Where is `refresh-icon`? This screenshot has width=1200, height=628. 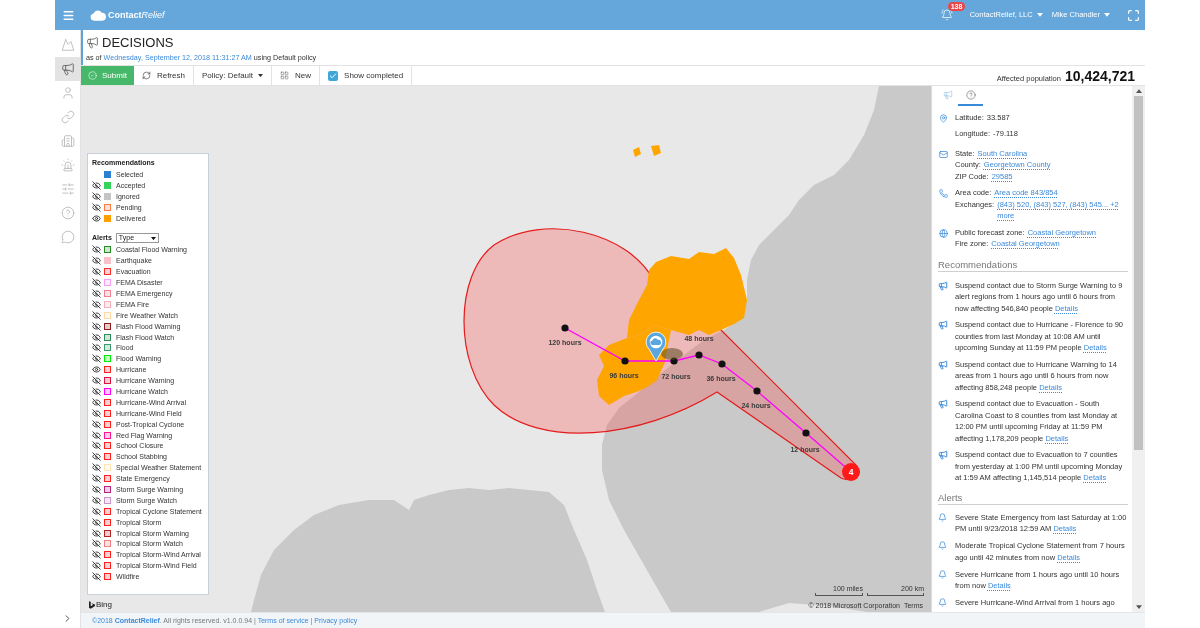 refresh-icon is located at coordinates (146, 75).